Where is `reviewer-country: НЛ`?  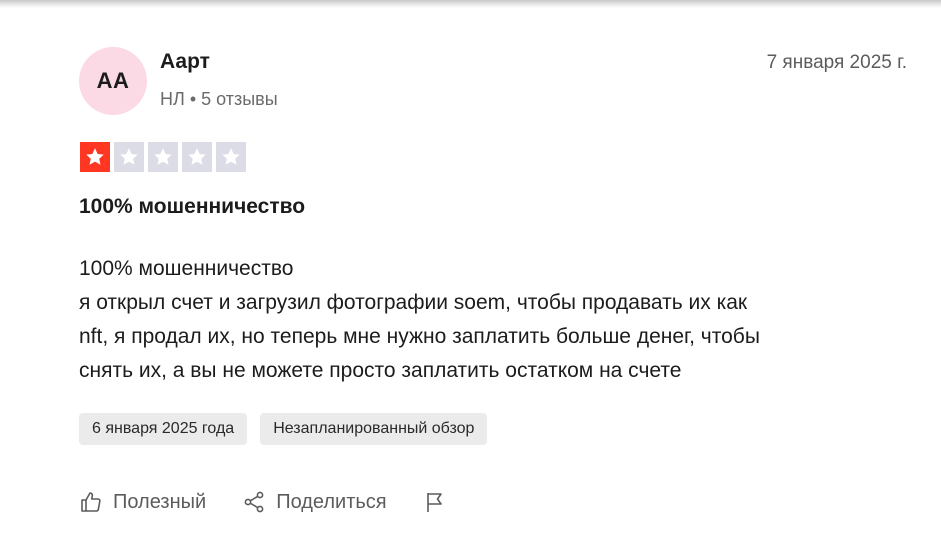
reviewer-country: НЛ is located at coordinates (172, 99).